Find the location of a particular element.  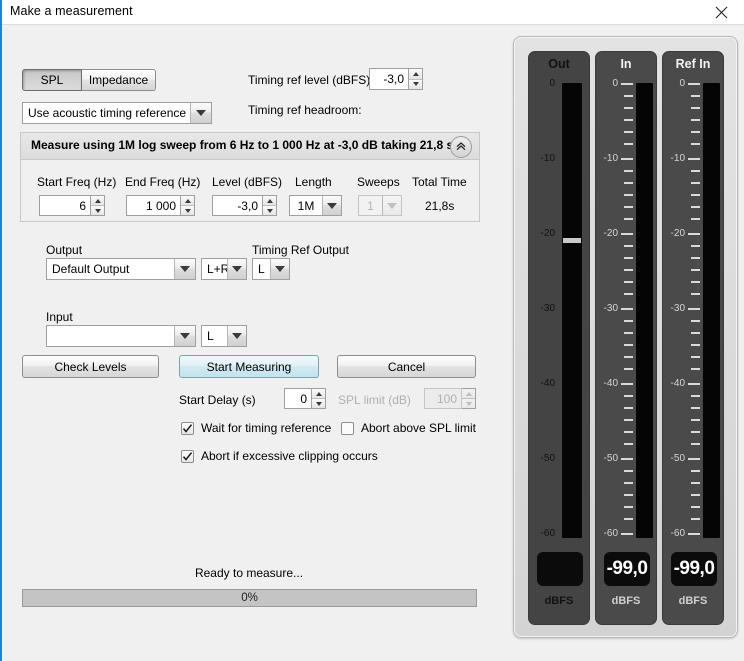

tab-spl-label: SPL is located at coordinates (52, 80).